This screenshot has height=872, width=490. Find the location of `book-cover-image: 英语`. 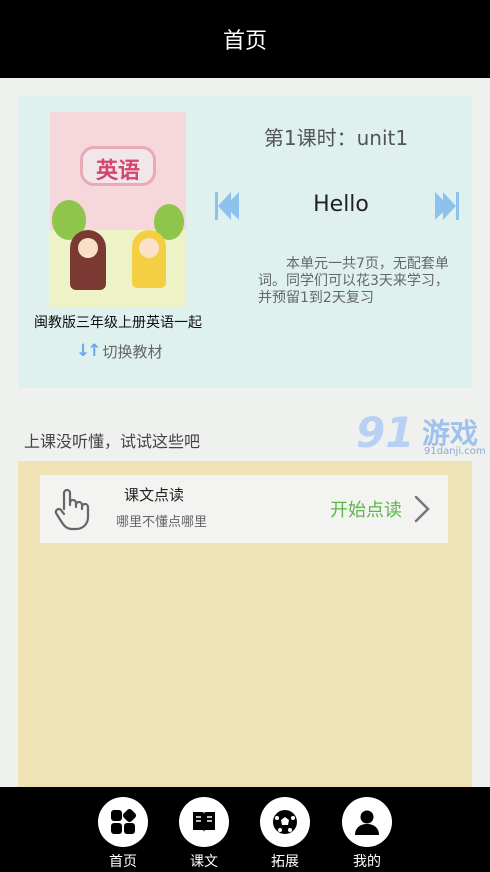

book-cover-image: 英语 is located at coordinates (118, 209).